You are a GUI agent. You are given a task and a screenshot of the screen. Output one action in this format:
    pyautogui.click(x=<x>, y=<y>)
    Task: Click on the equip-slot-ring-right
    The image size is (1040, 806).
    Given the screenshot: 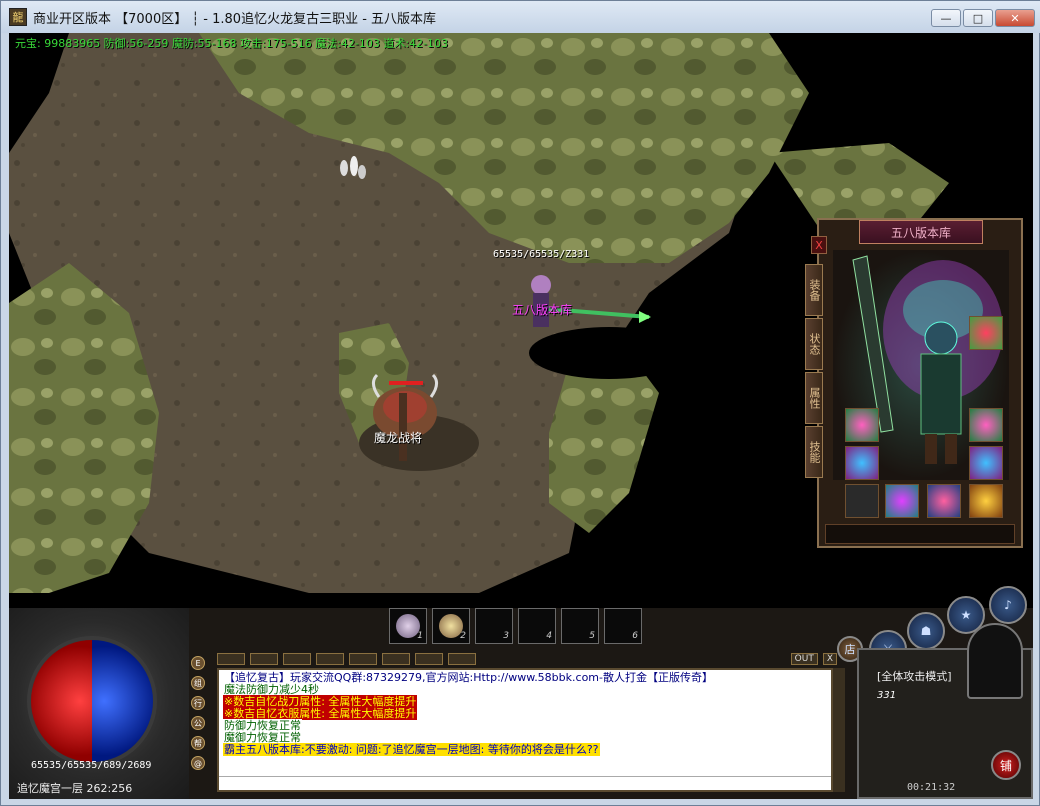 What is the action you would take?
    pyautogui.click(x=986, y=463)
    